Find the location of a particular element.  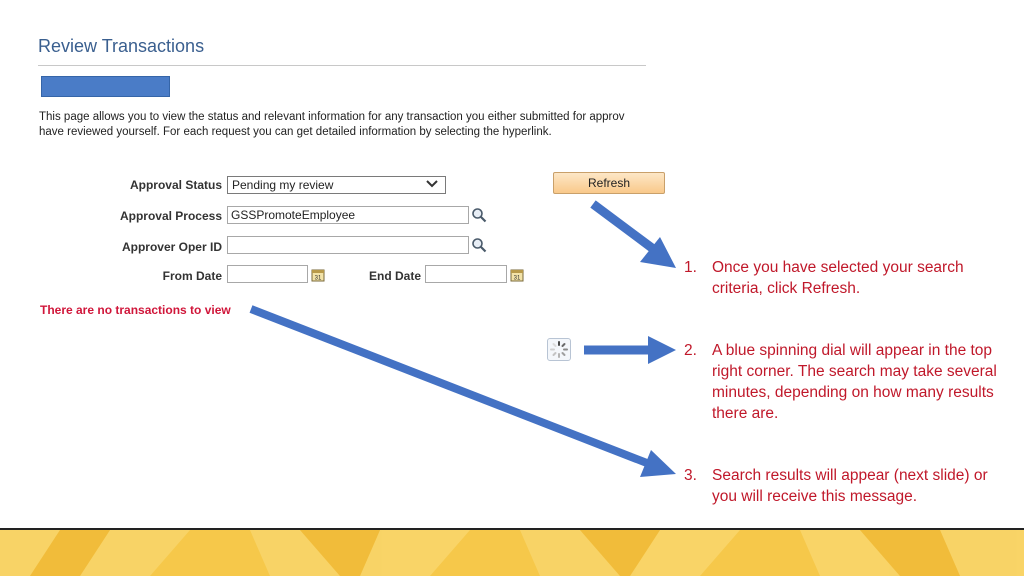

annotation-number: 3. is located at coordinates (690, 475).